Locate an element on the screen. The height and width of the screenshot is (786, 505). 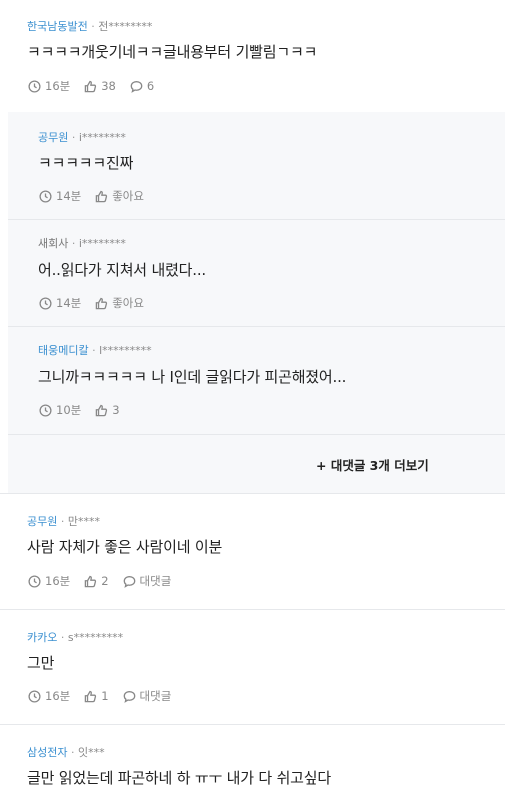
comment-item: 카카오 · s********* 그만 16분 1 대댓글 is located at coordinates (252, 667).